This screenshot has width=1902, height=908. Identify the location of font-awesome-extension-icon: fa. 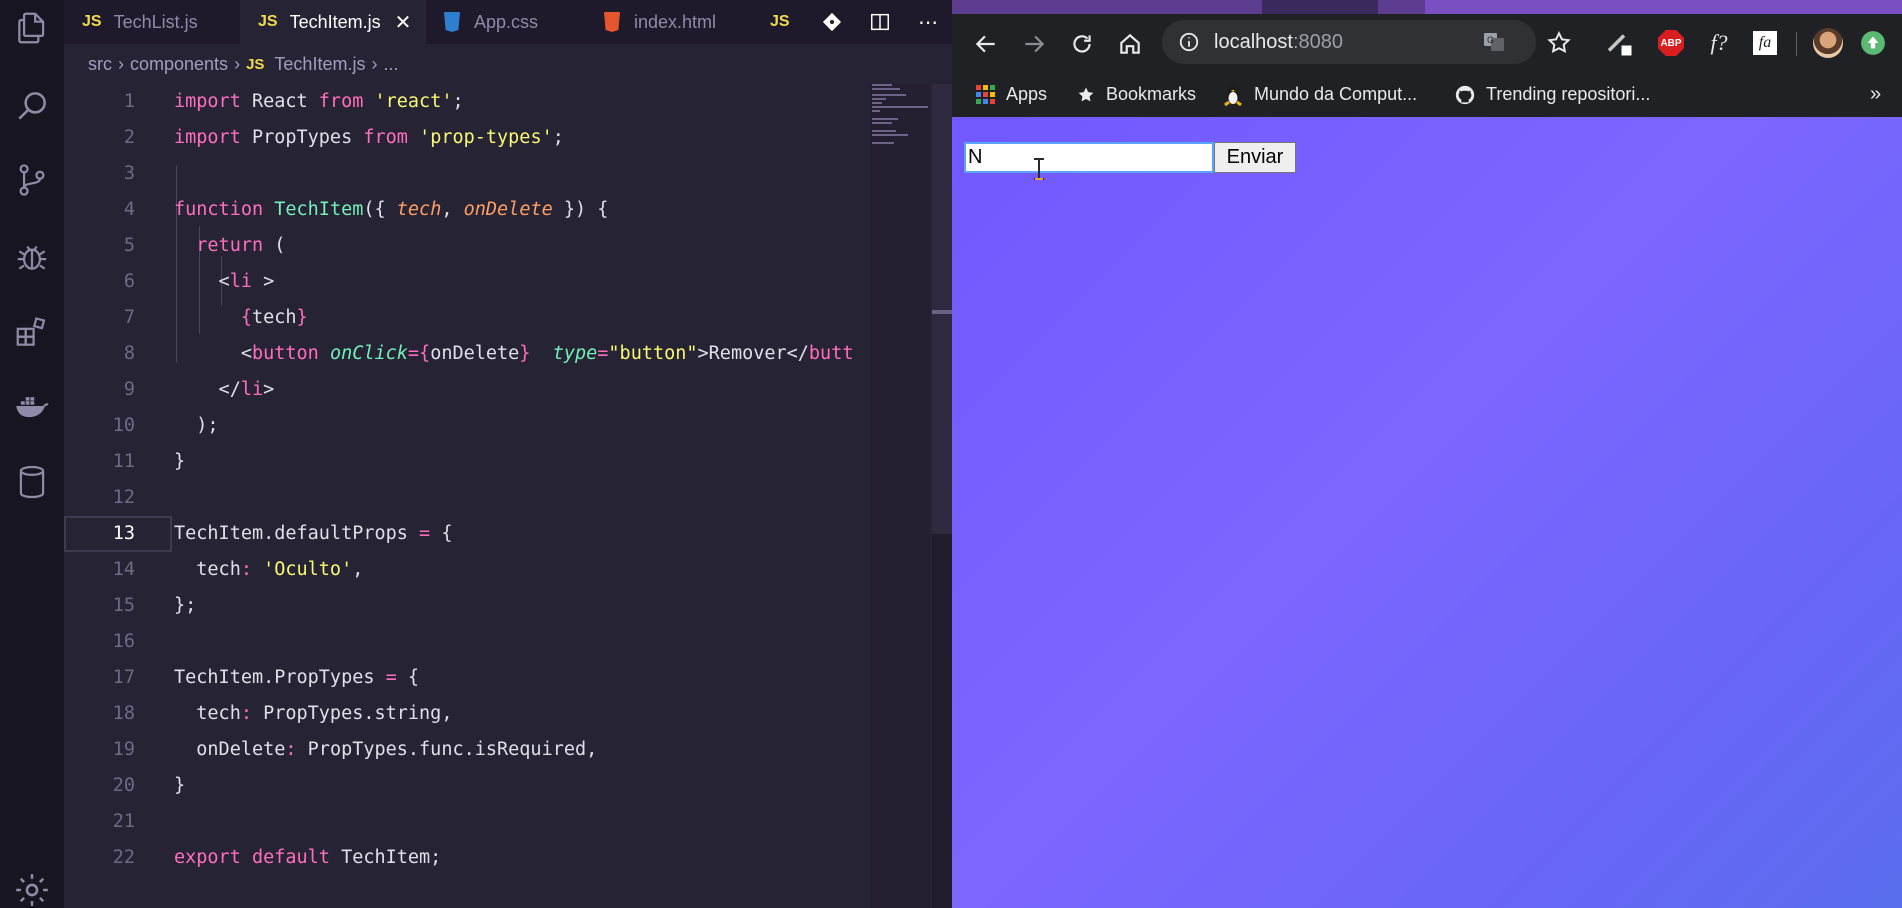
(1765, 43).